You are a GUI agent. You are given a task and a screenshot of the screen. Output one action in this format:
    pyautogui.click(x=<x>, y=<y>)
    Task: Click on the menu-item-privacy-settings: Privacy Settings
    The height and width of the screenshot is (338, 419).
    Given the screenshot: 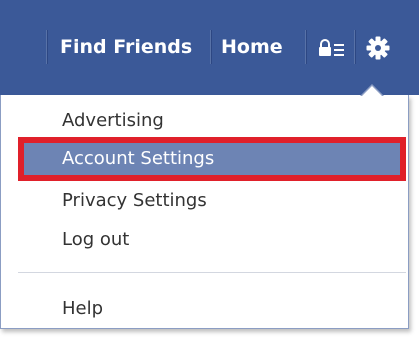 What is the action you would take?
    pyautogui.click(x=212, y=201)
    